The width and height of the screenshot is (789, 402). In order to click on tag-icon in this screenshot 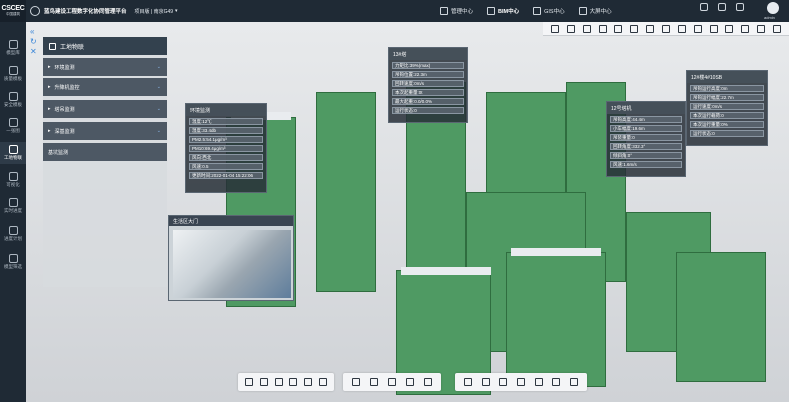, I will do `click(665, 28)`.